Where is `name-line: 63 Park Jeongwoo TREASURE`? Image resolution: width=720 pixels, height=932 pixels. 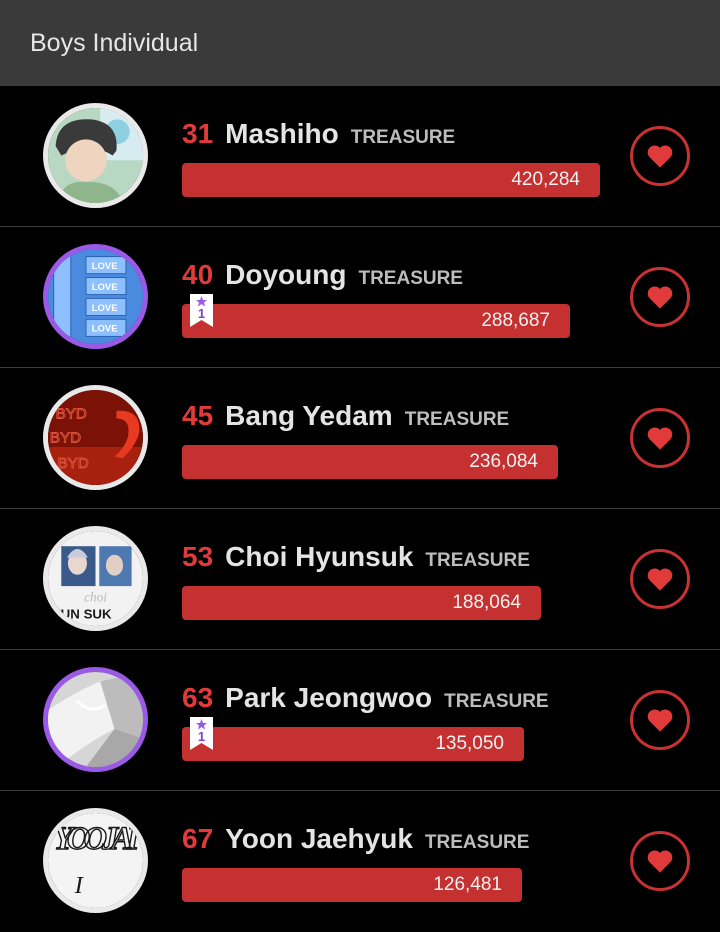
name-line: 63 Park Jeongwoo TREASURE is located at coordinates (365, 698).